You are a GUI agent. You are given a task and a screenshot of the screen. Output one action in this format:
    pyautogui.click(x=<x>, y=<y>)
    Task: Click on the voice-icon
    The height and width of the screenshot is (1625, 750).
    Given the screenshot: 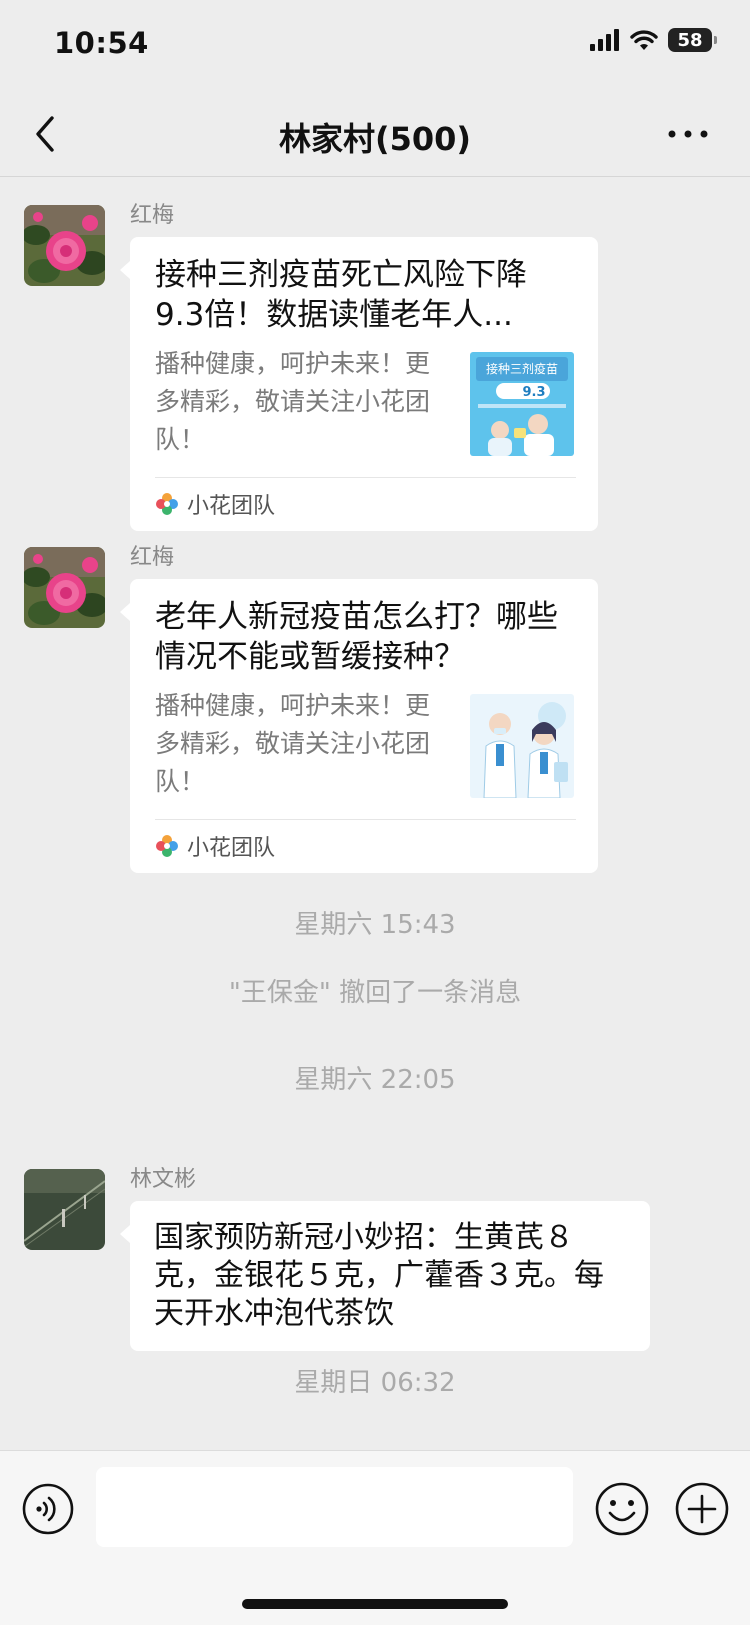 What is the action you would take?
    pyautogui.click(x=48, y=1509)
    